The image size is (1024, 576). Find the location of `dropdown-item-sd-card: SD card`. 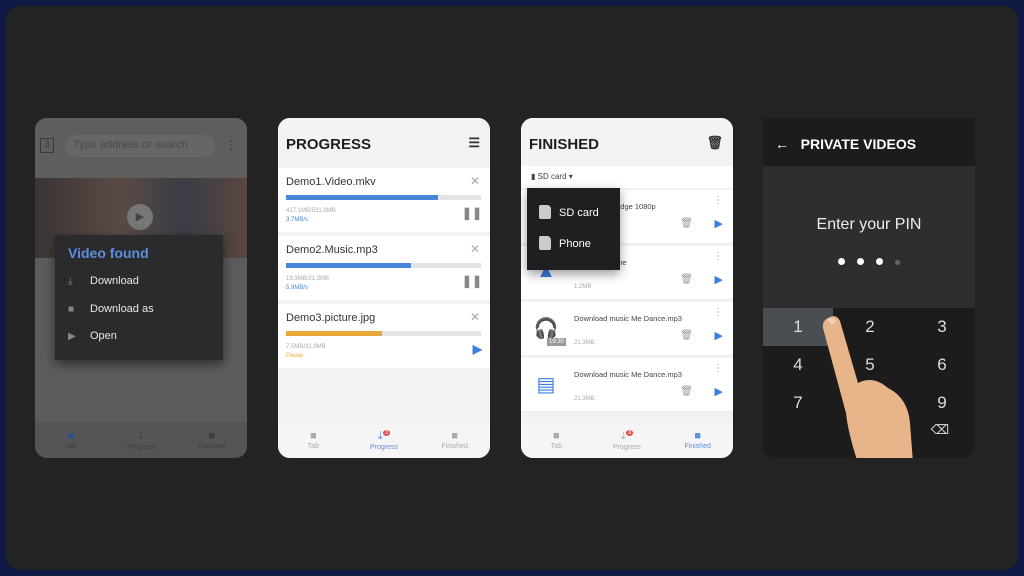

dropdown-item-sd-card: SD card is located at coordinates (569, 212).